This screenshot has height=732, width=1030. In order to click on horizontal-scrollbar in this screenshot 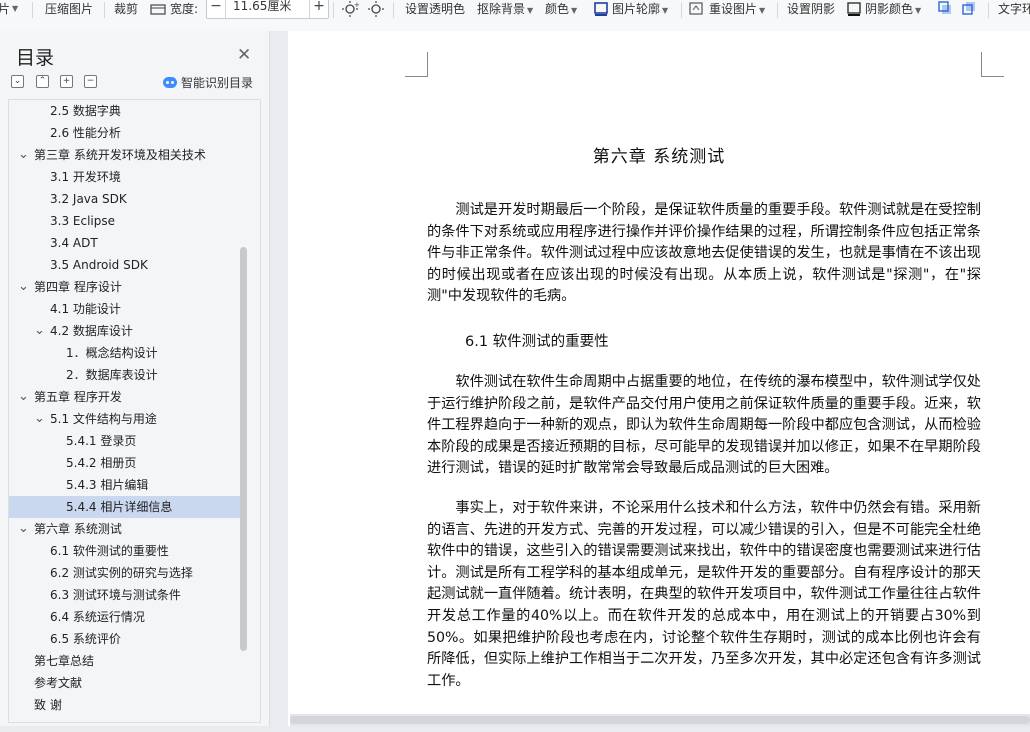, I will do `click(660, 720)`.